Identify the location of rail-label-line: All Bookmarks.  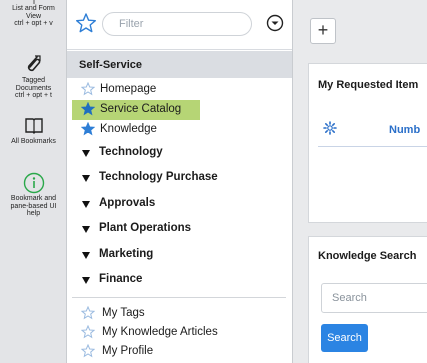
(33, 141).